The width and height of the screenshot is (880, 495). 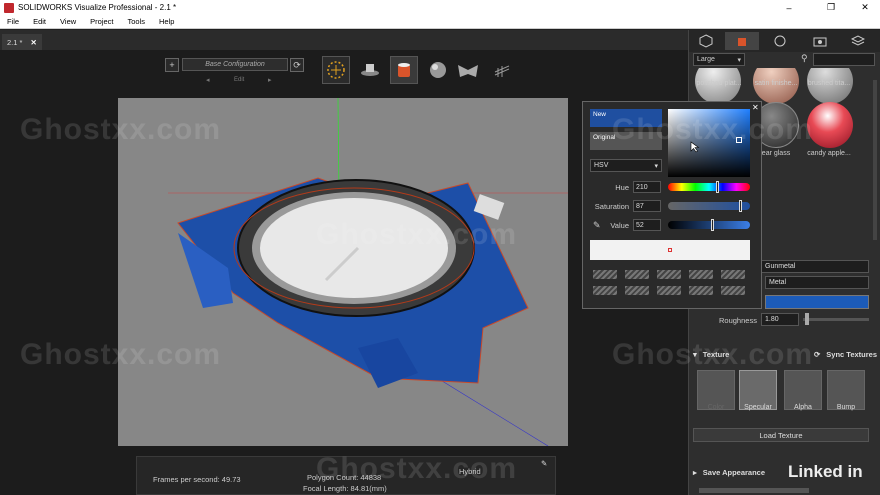 What do you see at coordinates (742, 41) in the screenshot?
I see `tab-appearances` at bounding box center [742, 41].